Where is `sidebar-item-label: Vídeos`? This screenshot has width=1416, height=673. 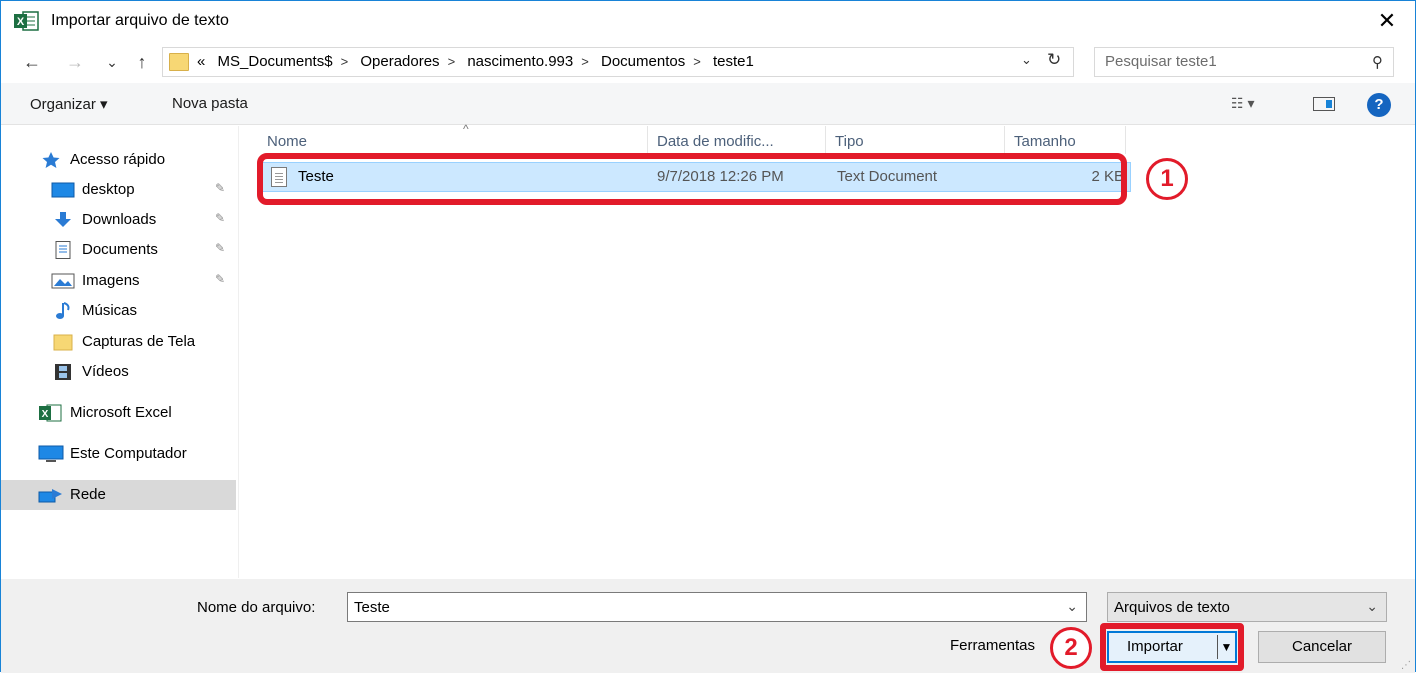
sidebar-item-label: Vídeos is located at coordinates (105, 371).